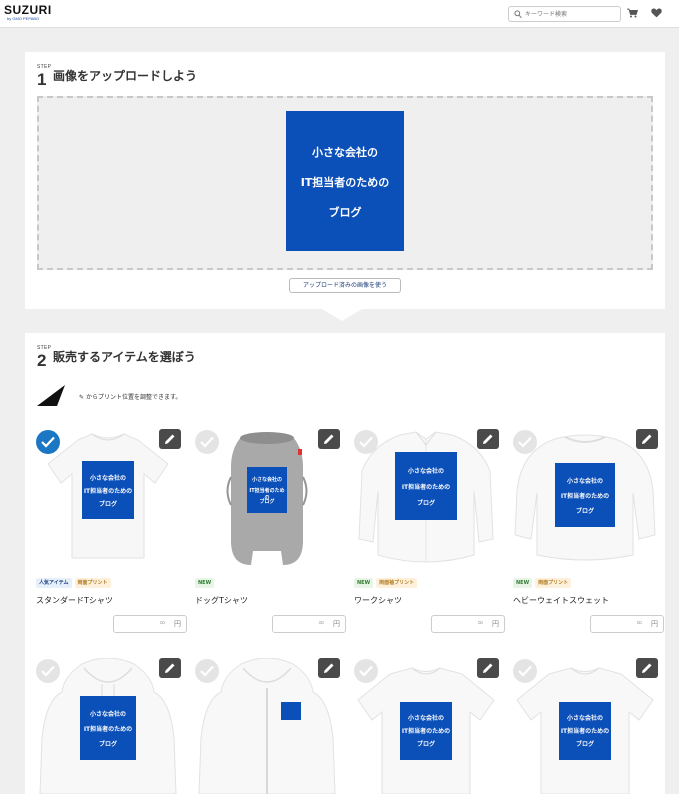 The height and width of the screenshot is (794, 679). I want to click on print-position-hint: ✎ からプリント位置を調整できます。, so click(137, 396).